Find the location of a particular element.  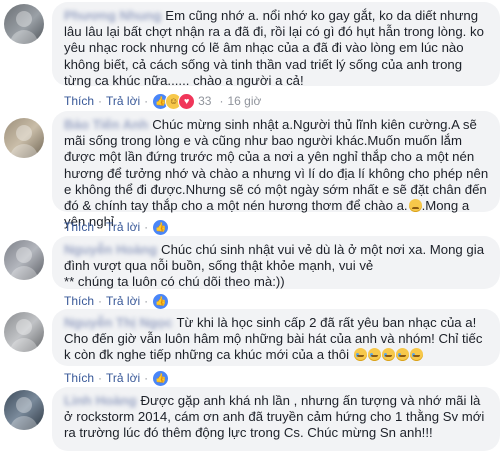

love-icon: ♥ is located at coordinates (187, 101).